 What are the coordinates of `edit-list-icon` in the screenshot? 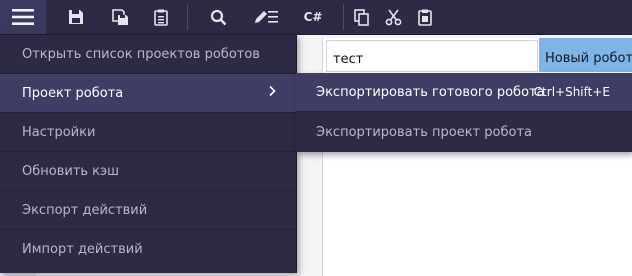 It's located at (266, 17).